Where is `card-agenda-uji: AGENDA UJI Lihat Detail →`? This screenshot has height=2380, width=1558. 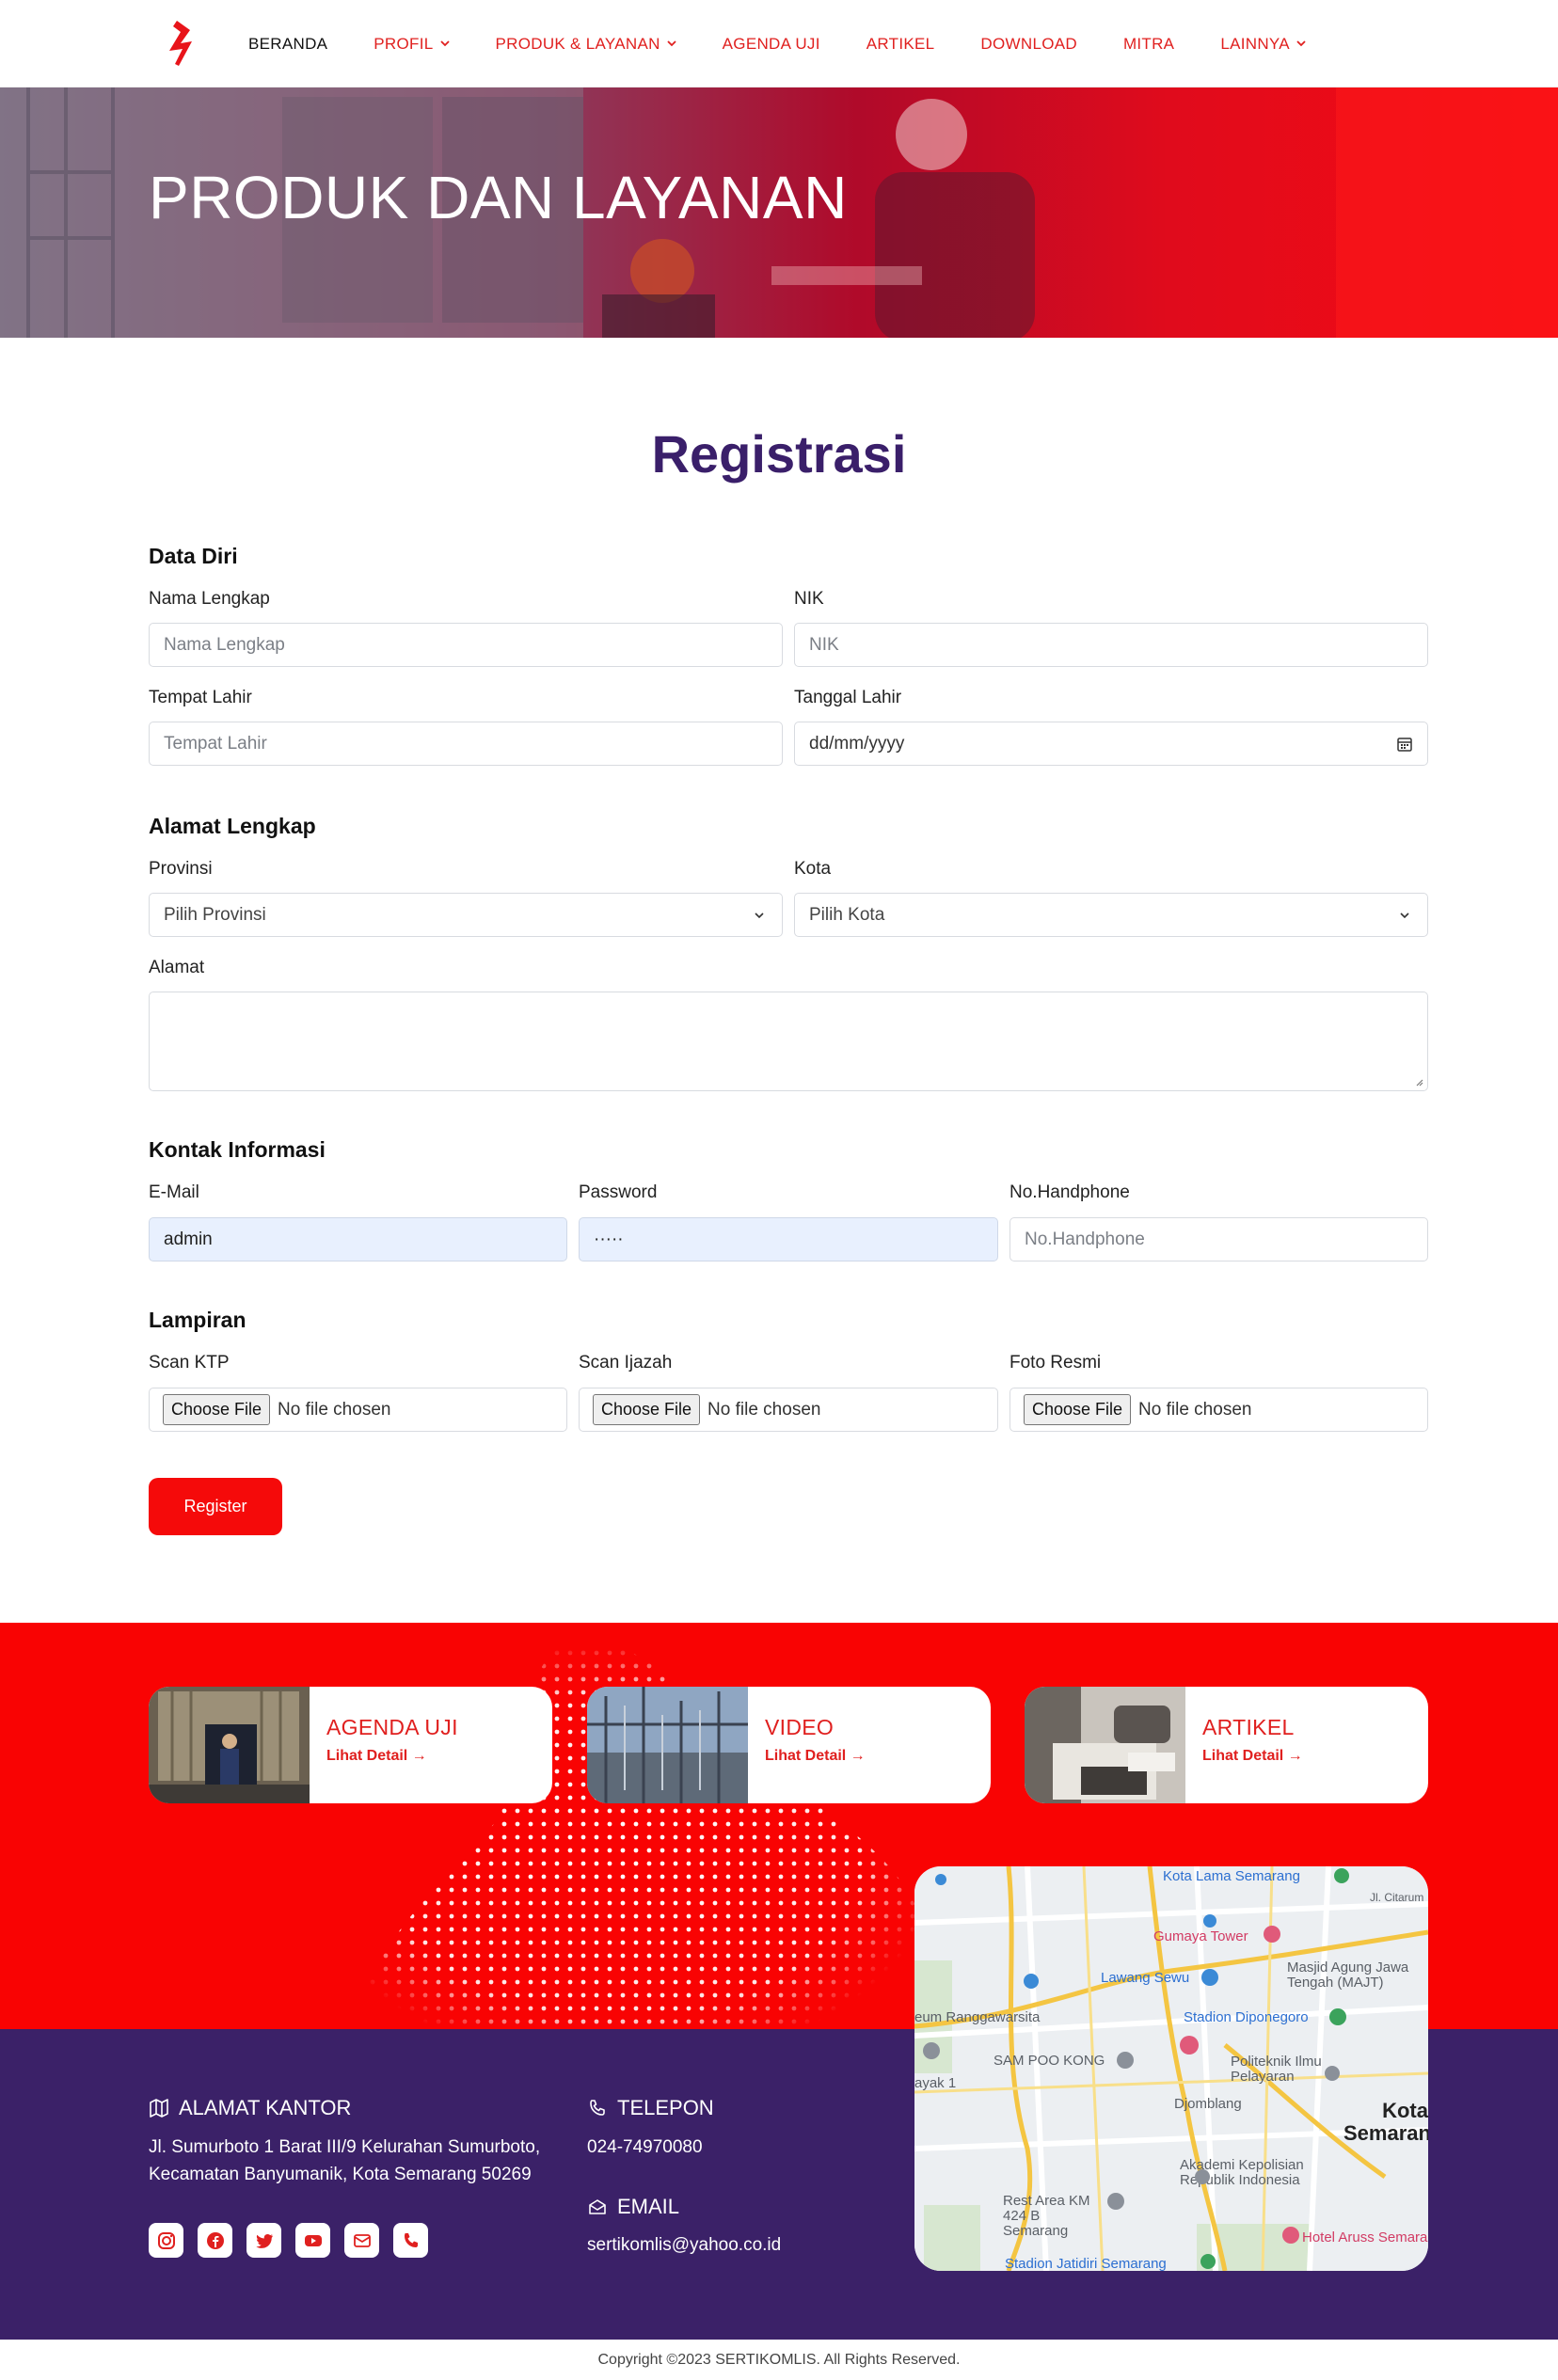 card-agenda-uji: AGENDA UJI Lihat Detail → is located at coordinates (350, 1745).